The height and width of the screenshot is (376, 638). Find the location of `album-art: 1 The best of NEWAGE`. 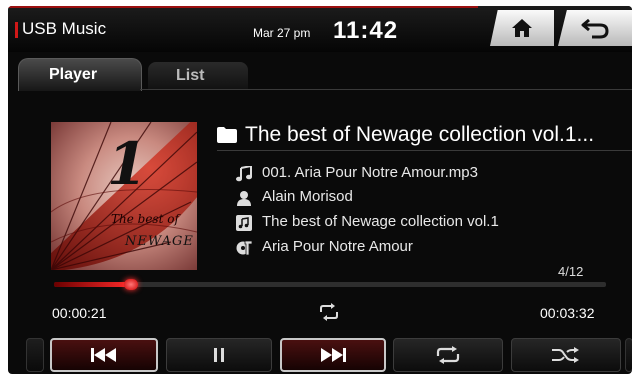

album-art: 1 The best of NEWAGE is located at coordinates (124, 196).